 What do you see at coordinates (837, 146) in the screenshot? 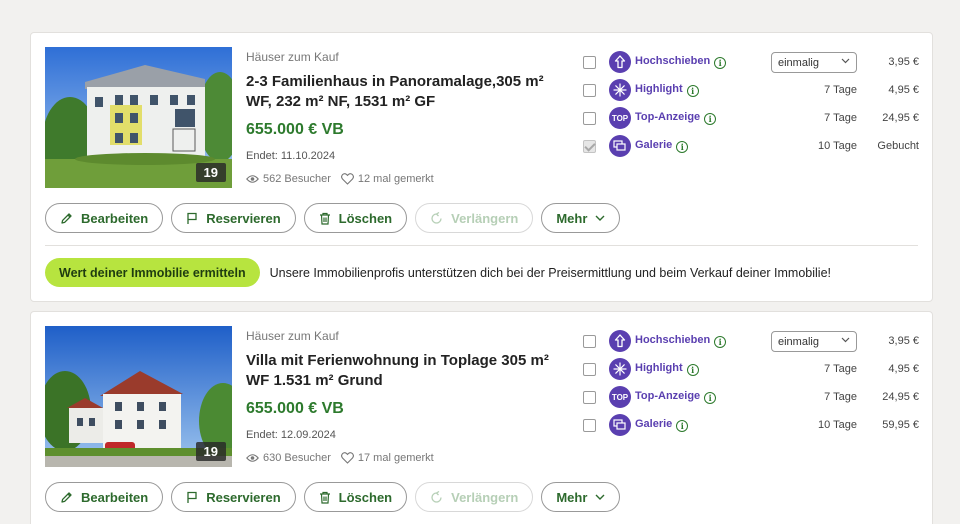
I see `option-duration: 10 Tage` at bounding box center [837, 146].